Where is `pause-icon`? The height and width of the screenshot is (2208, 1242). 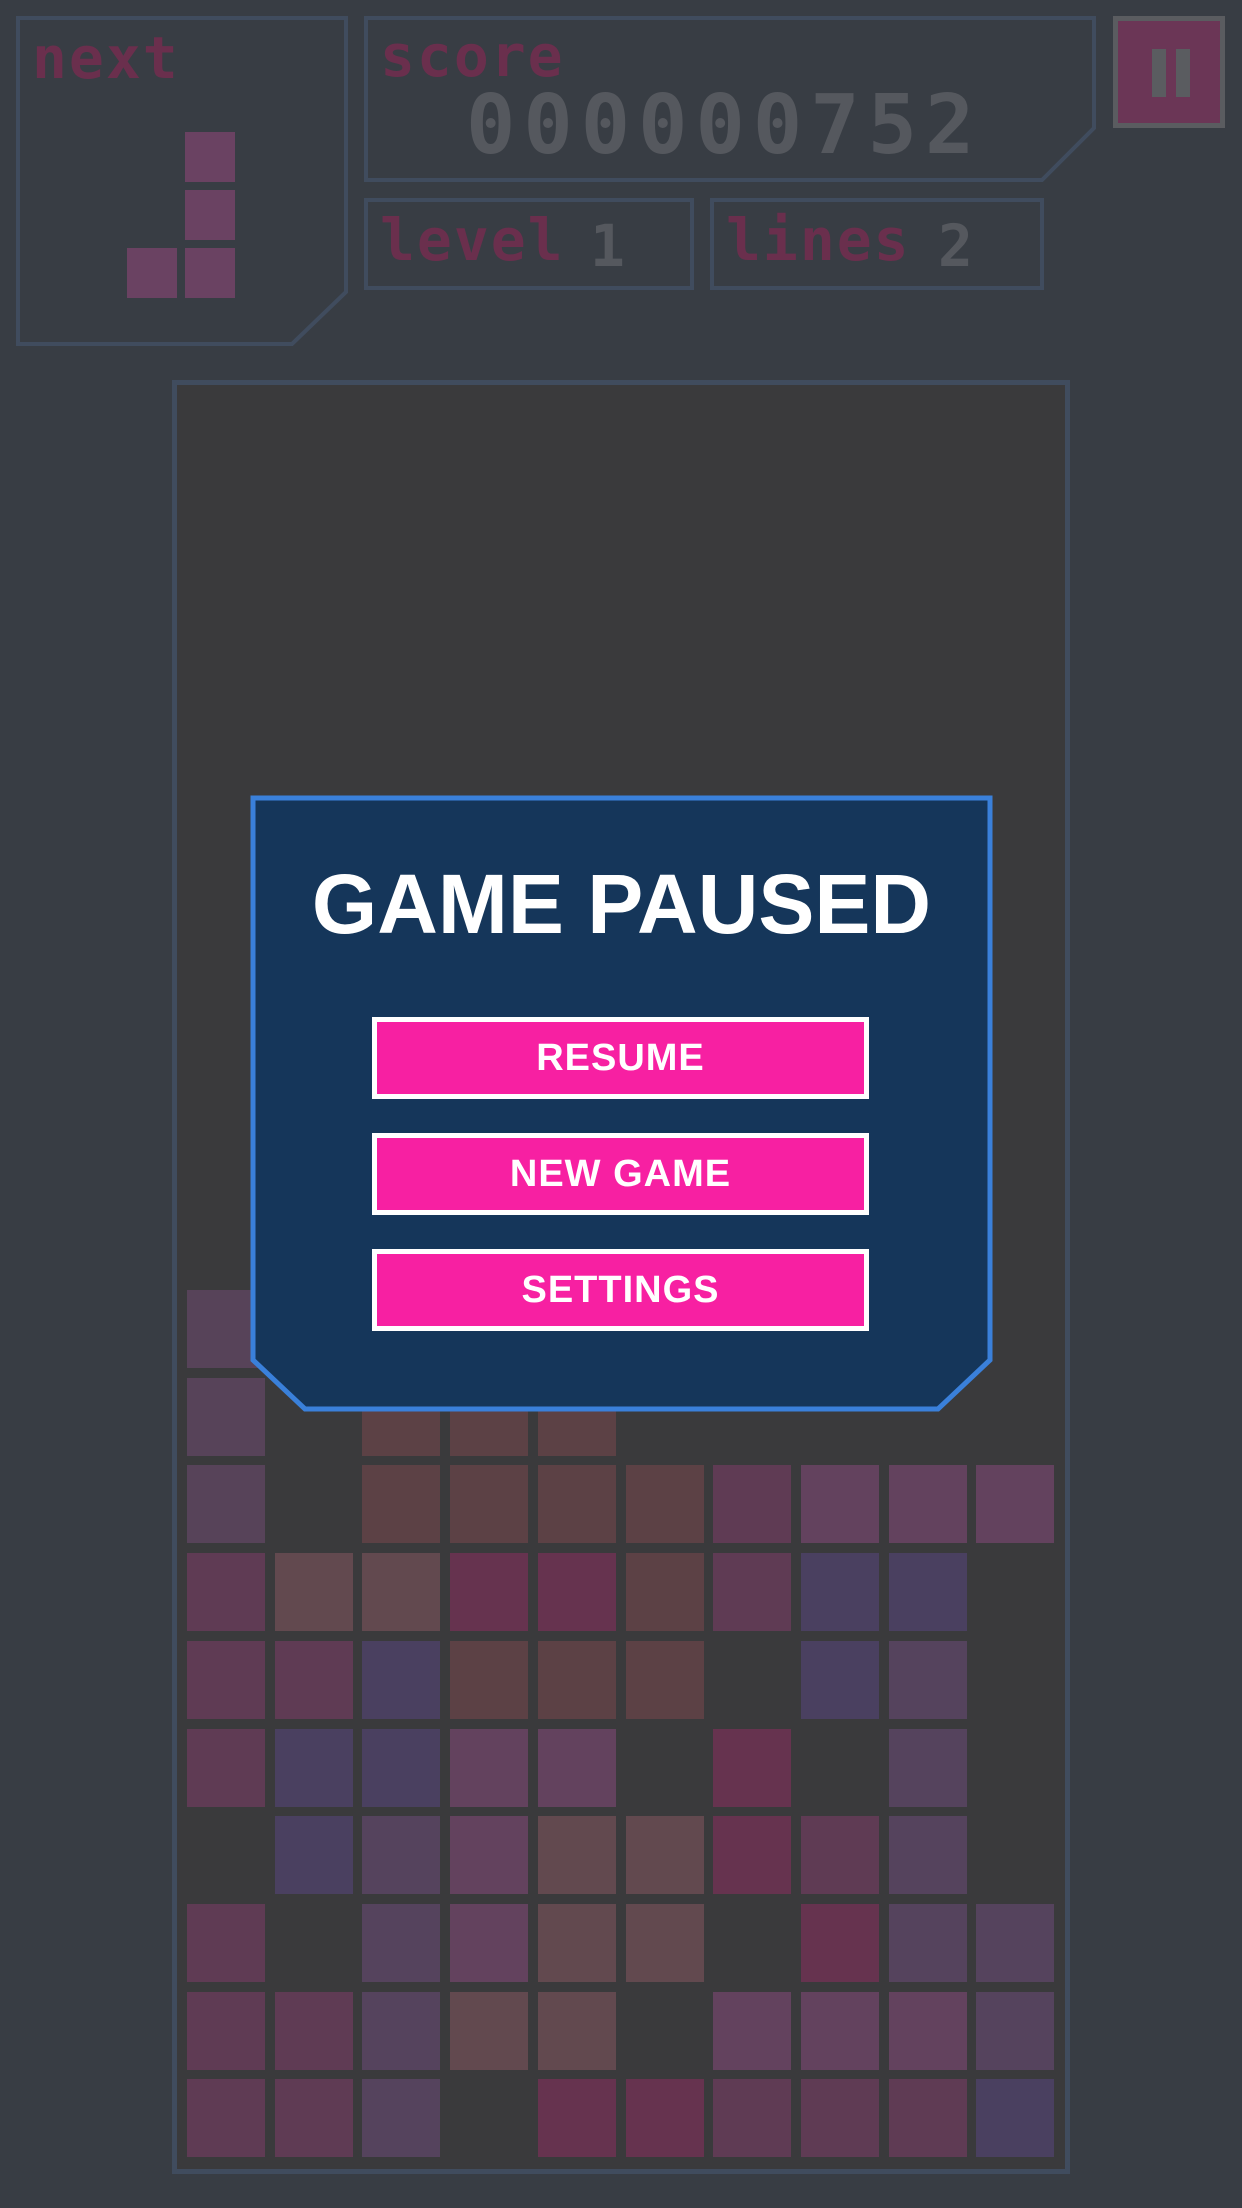 pause-icon is located at coordinates (1159, 73).